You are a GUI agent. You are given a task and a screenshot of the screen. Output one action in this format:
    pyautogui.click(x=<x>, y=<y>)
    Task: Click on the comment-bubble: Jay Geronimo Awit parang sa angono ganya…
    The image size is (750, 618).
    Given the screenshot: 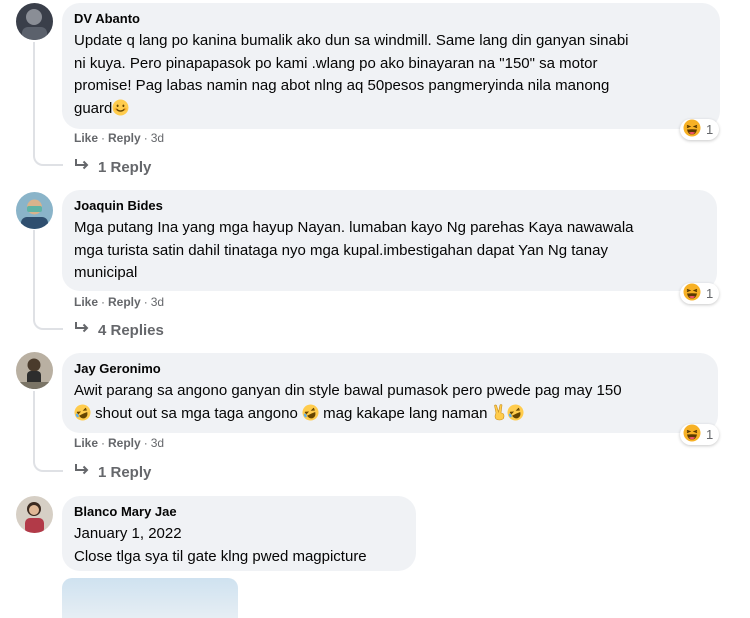 What is the action you would take?
    pyautogui.click(x=390, y=393)
    